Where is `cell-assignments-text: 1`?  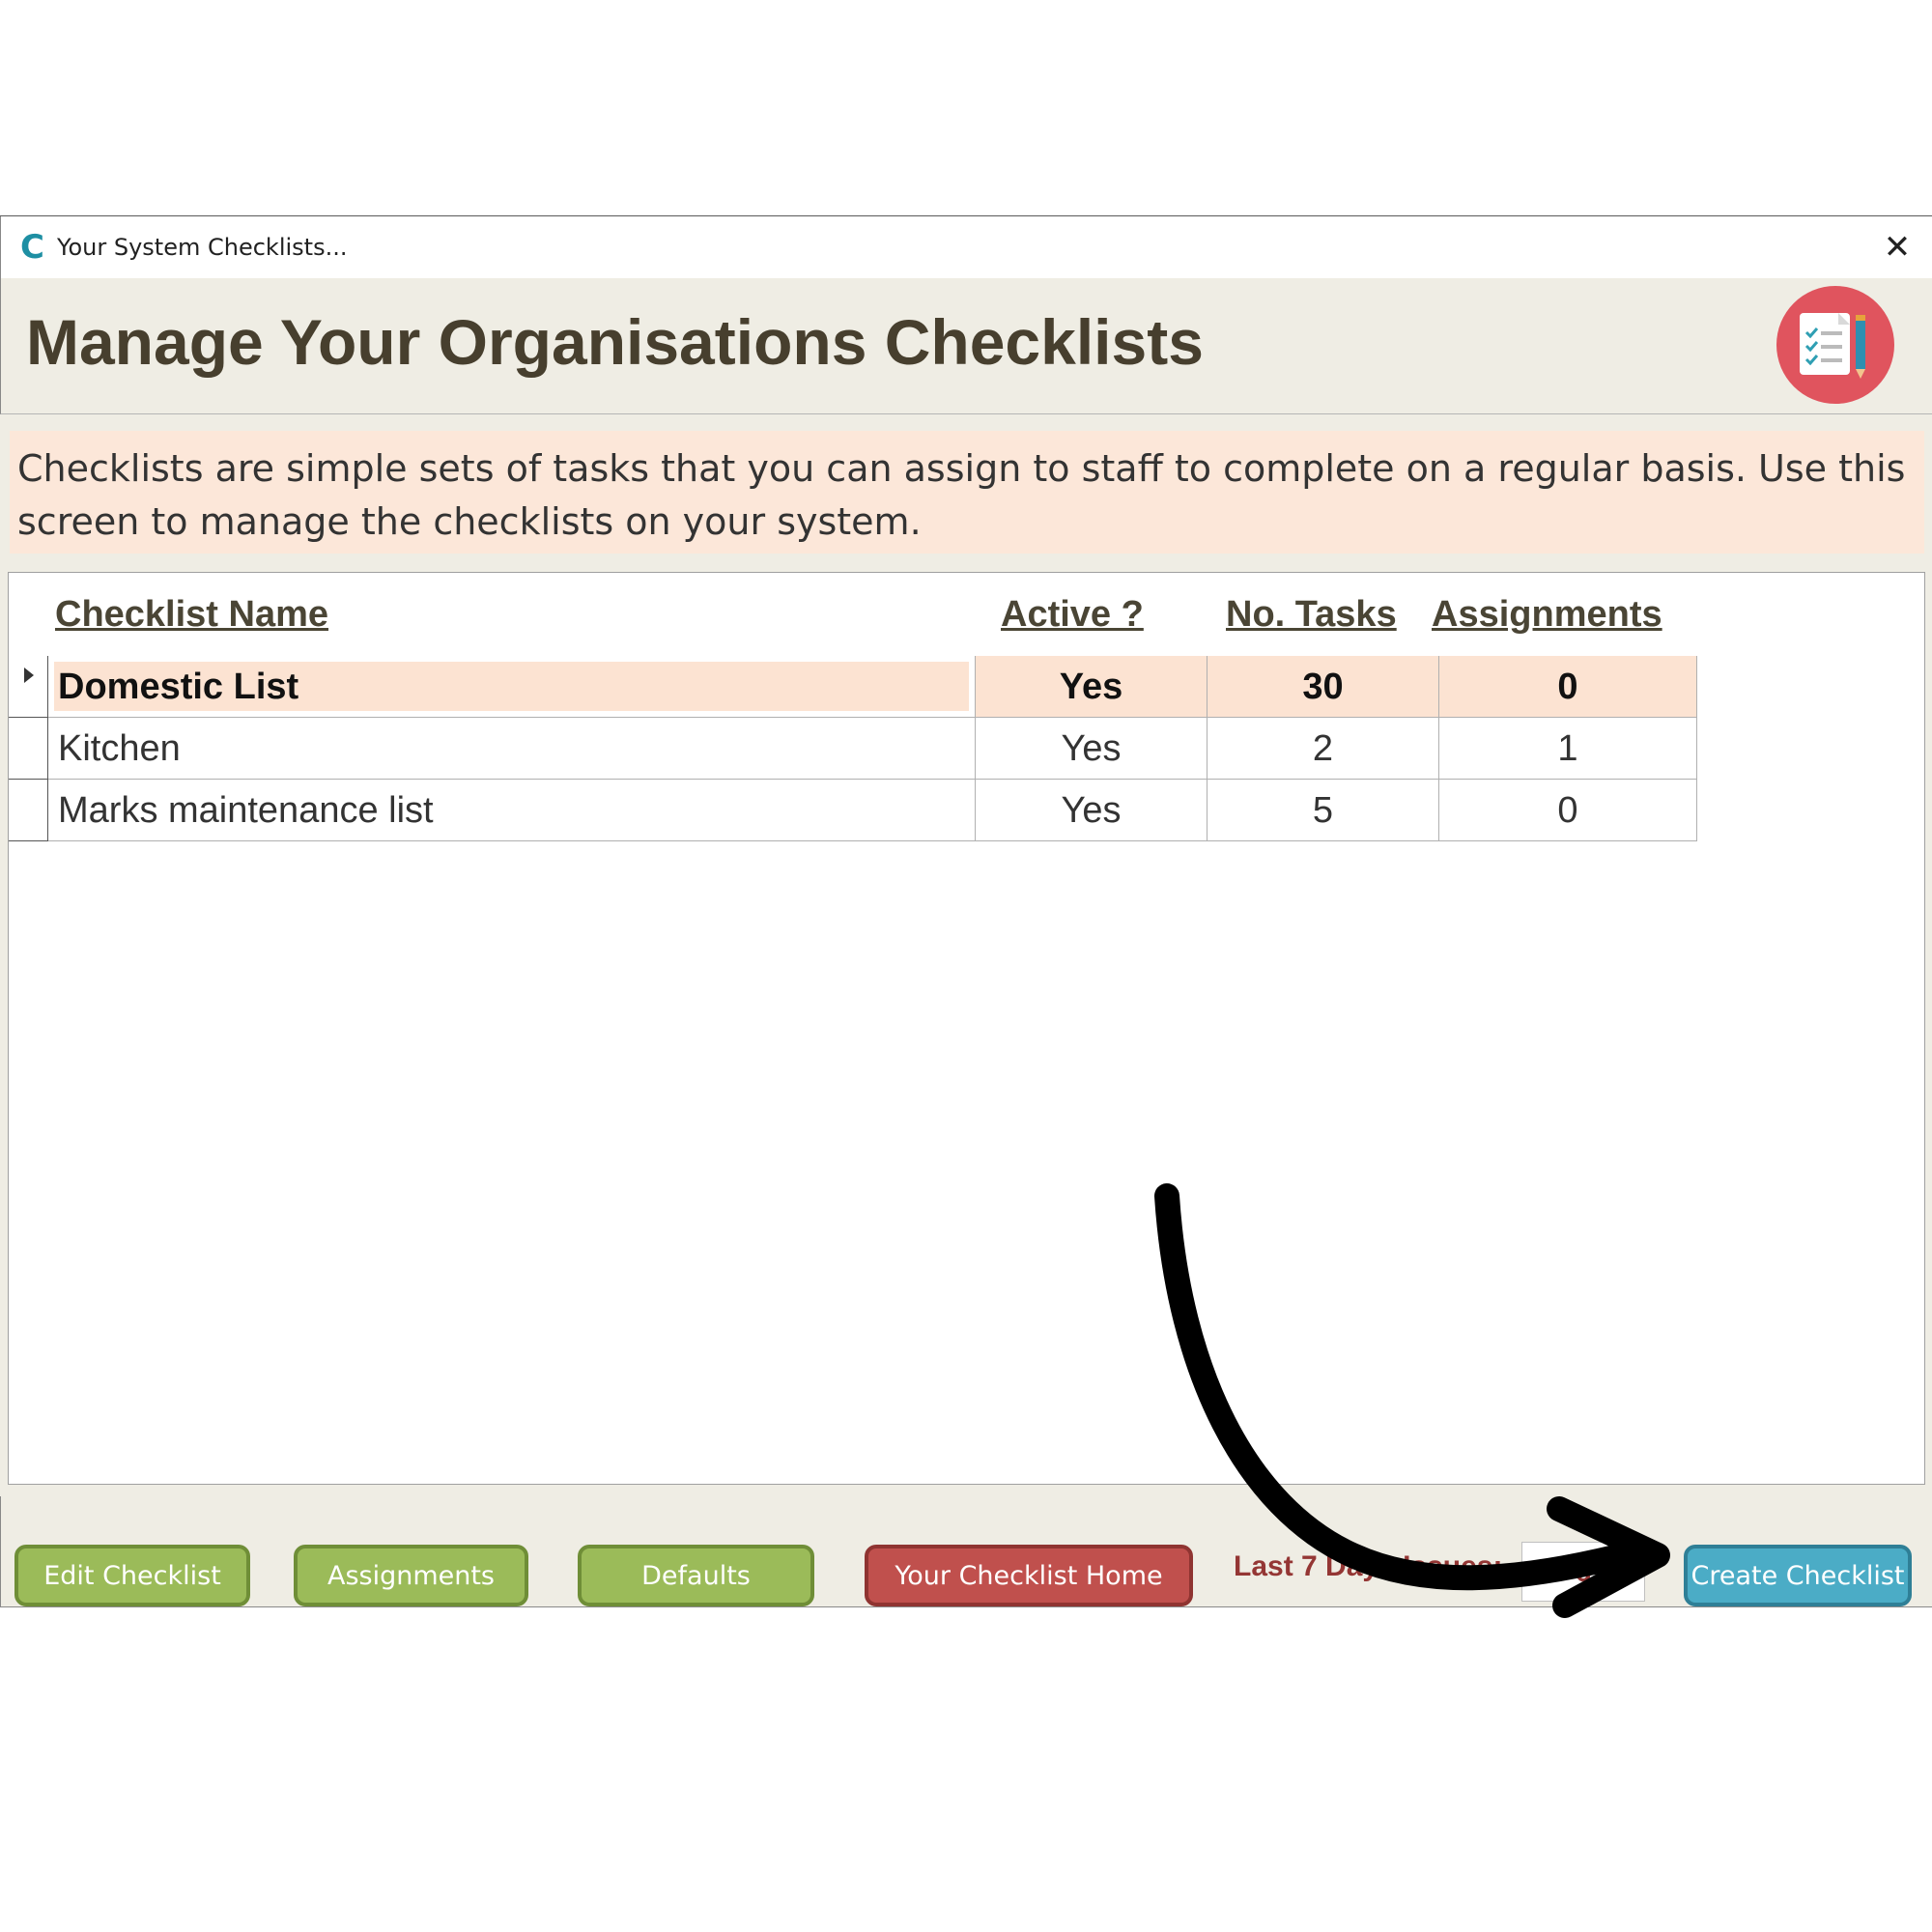
cell-assignments-text: 1 is located at coordinates (1567, 748).